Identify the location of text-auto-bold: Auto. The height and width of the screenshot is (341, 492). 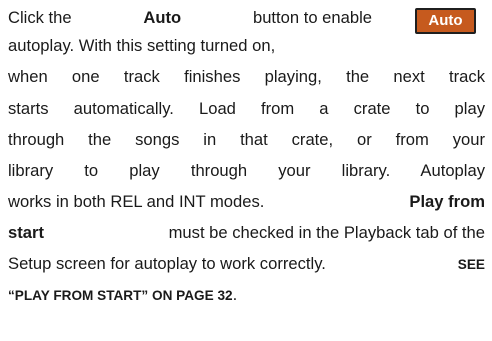
(162, 17).